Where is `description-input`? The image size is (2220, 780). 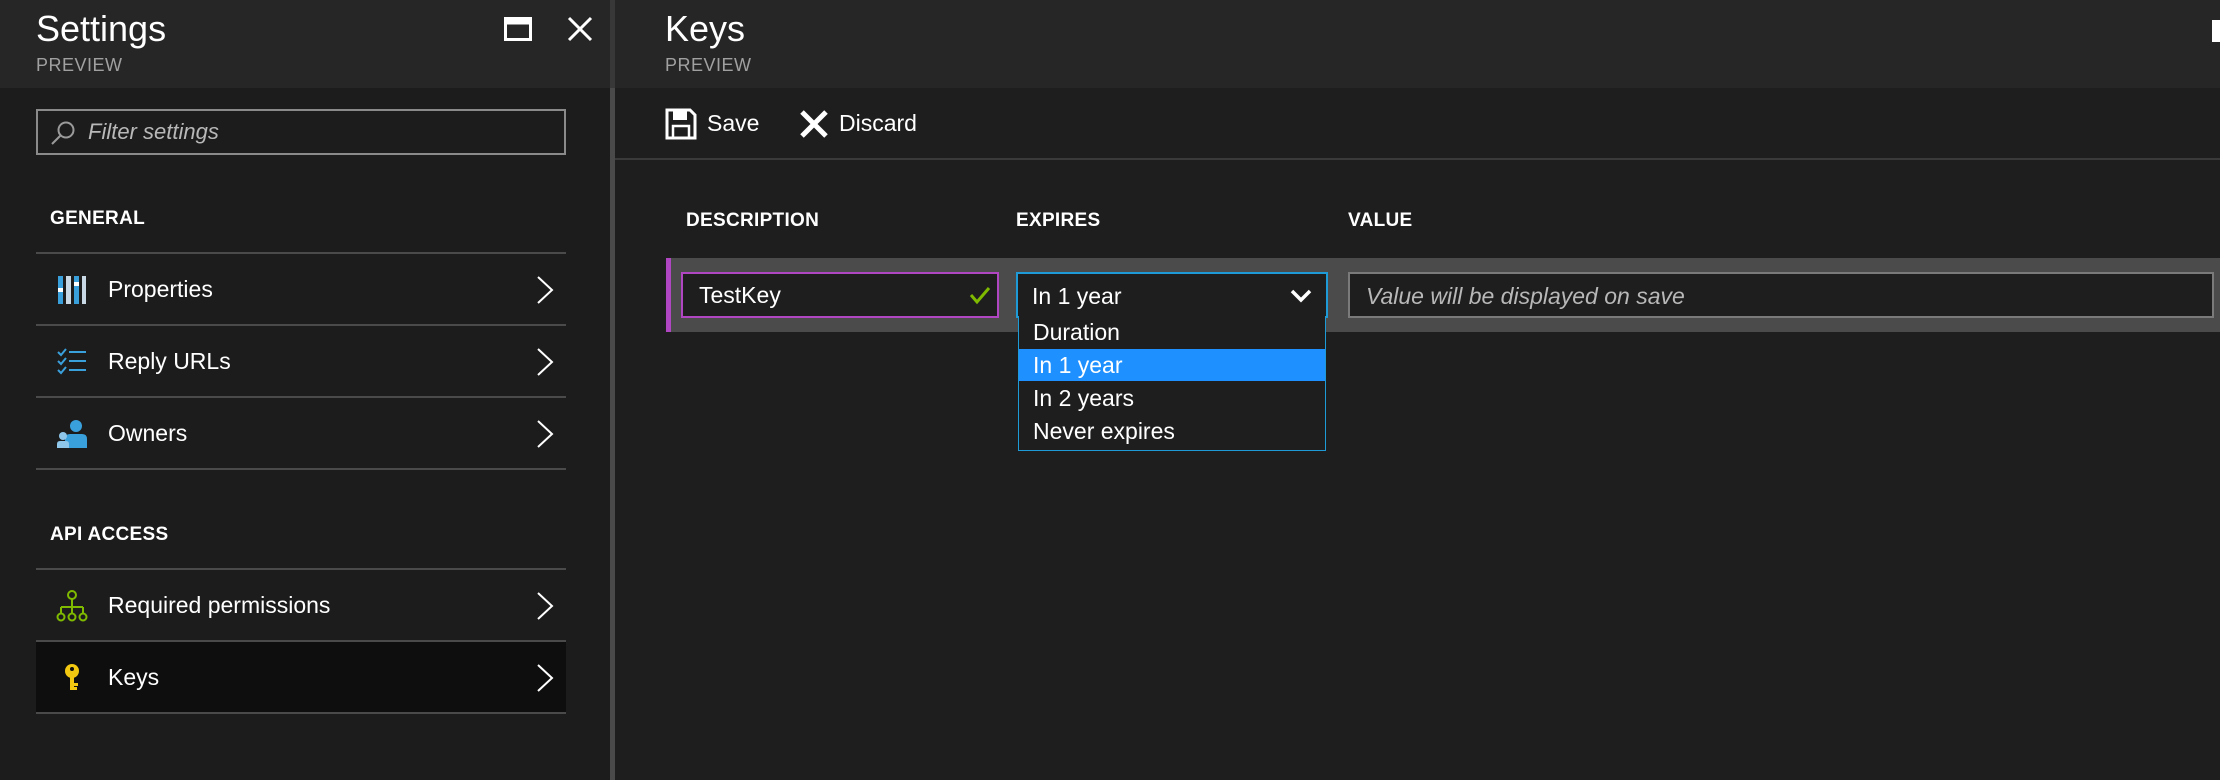 description-input is located at coordinates (827, 295).